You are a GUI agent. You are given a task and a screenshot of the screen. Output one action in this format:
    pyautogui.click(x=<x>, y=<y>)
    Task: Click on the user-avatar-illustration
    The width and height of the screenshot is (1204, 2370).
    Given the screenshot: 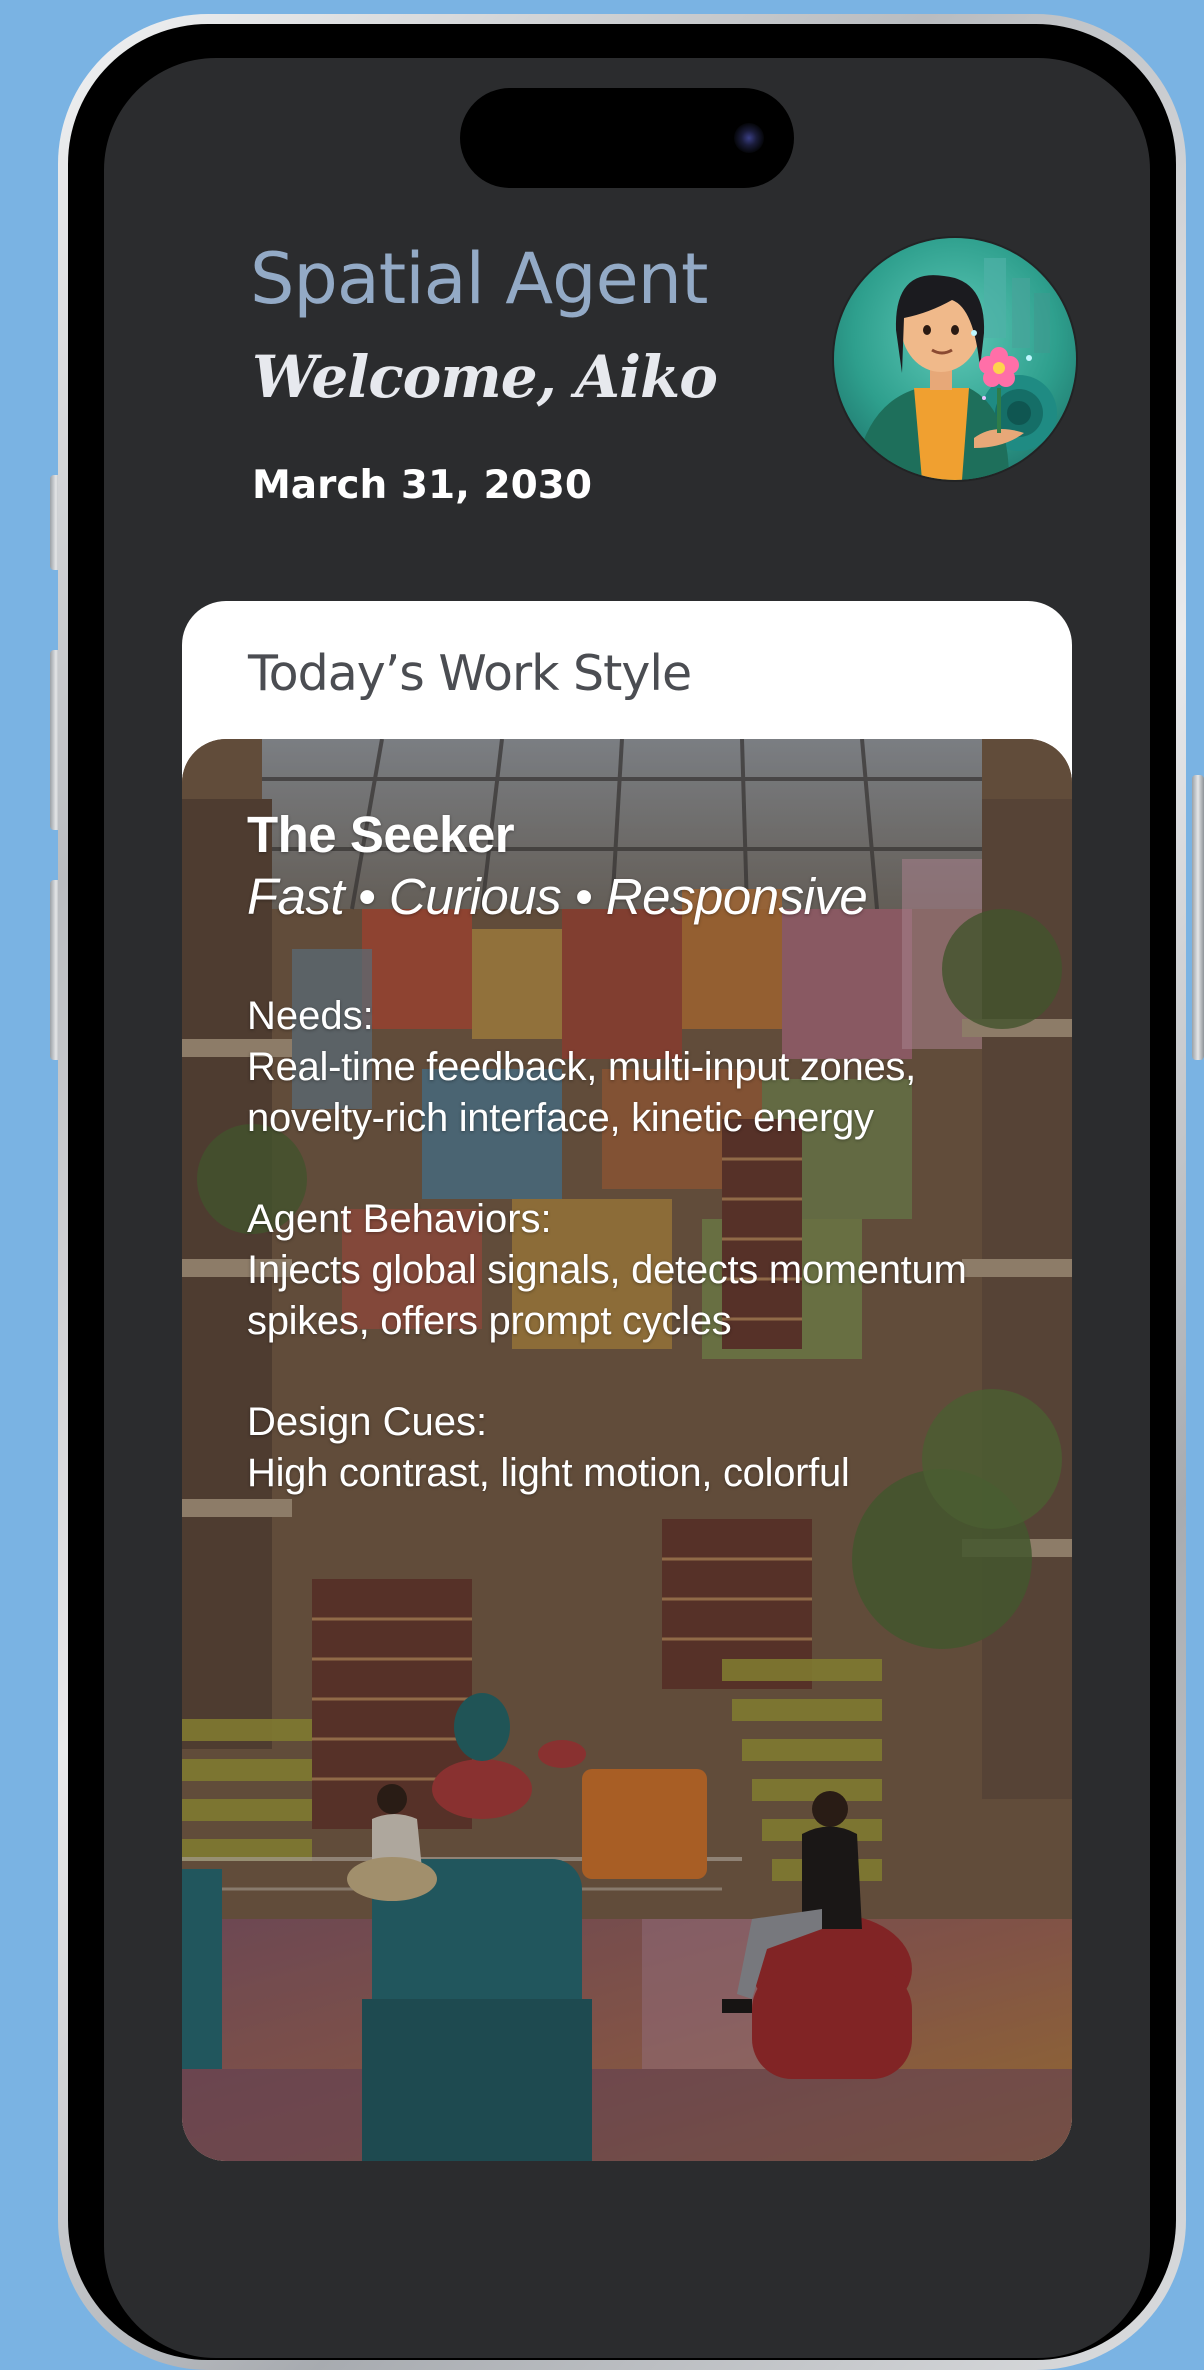 What is the action you would take?
    pyautogui.click(x=955, y=359)
    